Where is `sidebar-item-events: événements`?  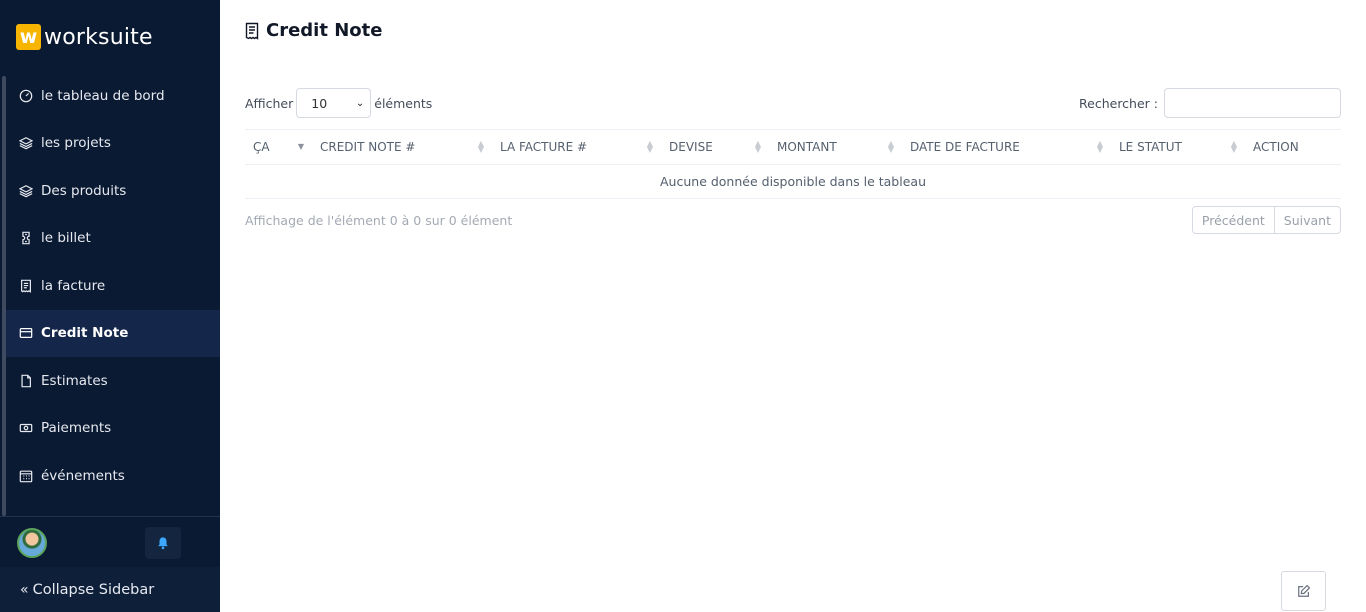
sidebar-item-events: événements is located at coordinates (113, 476).